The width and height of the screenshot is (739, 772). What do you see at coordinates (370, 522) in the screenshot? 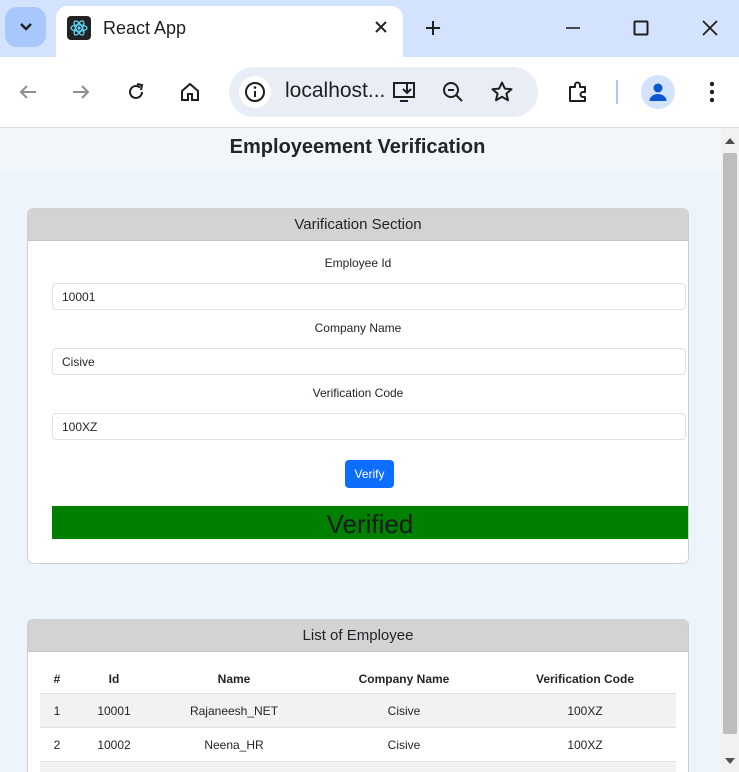
I see `verification-result: Verified` at bounding box center [370, 522].